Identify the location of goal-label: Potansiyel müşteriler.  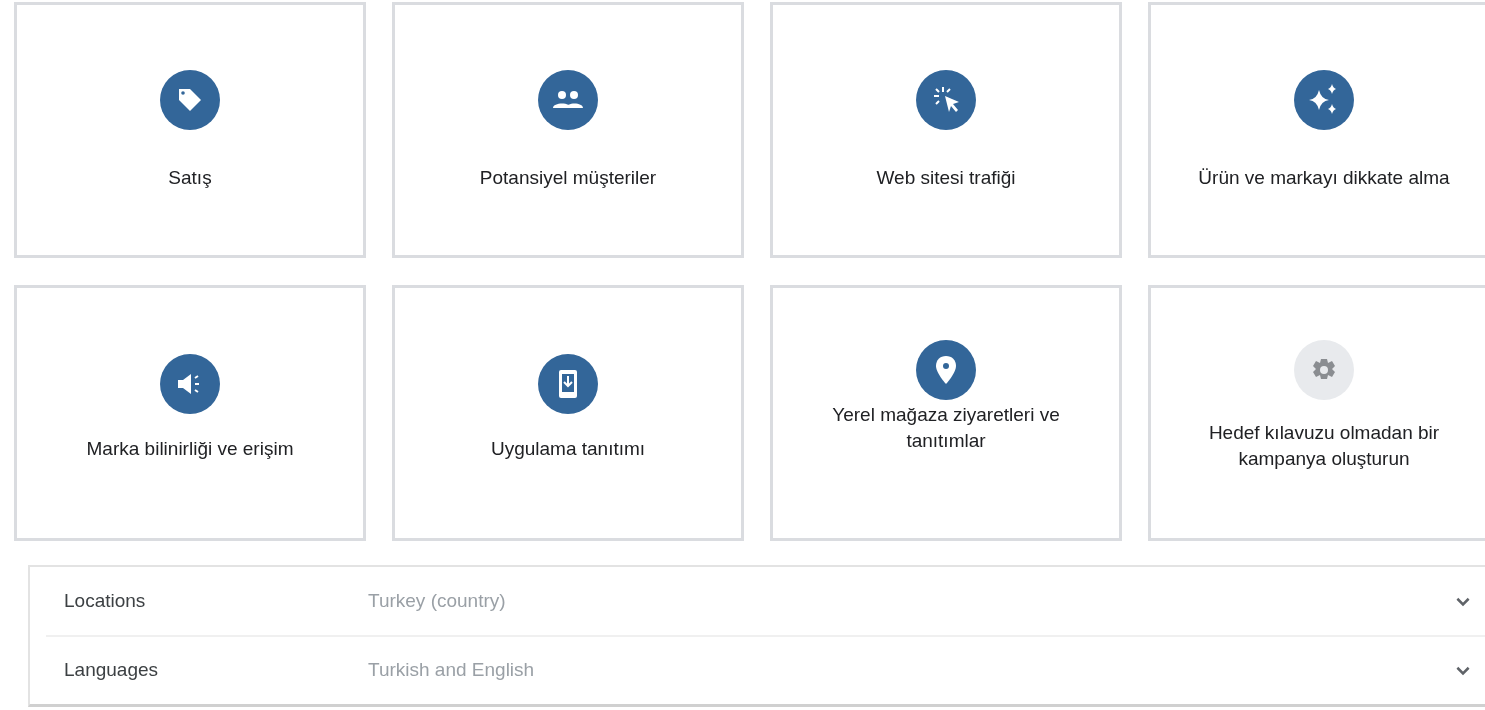
(568, 178).